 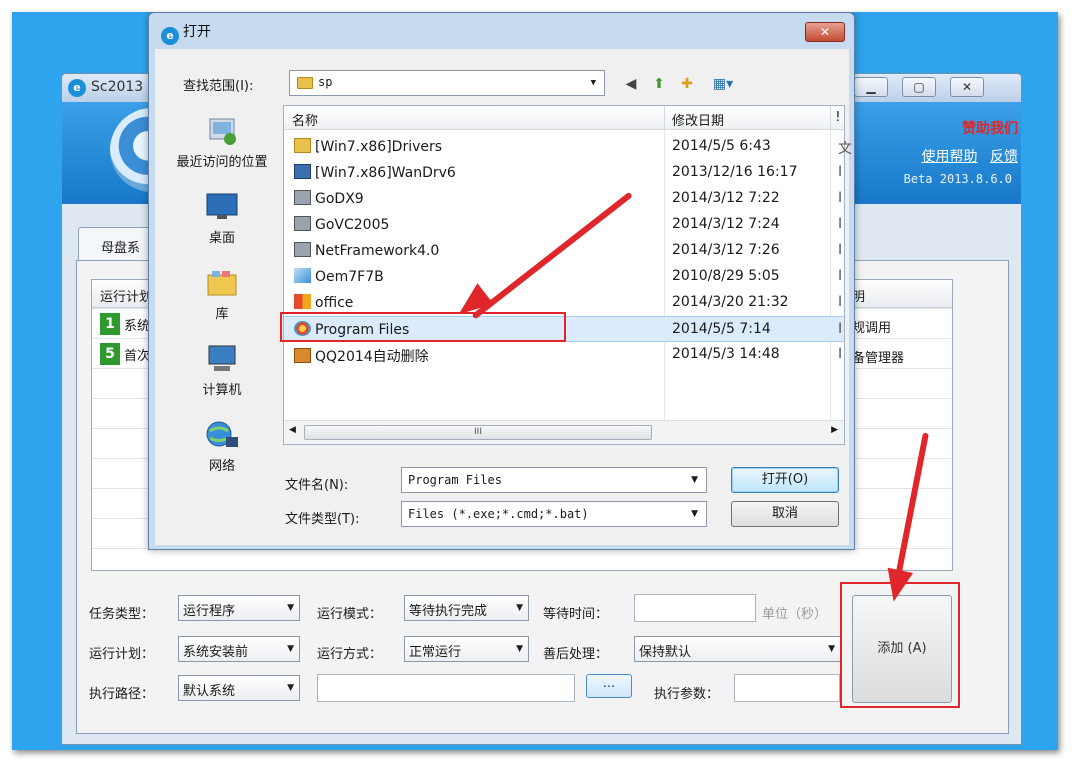 I want to click on file-row: QQ2014自动删除 2014/5/3 14:48 I, so click(x=564, y=355).